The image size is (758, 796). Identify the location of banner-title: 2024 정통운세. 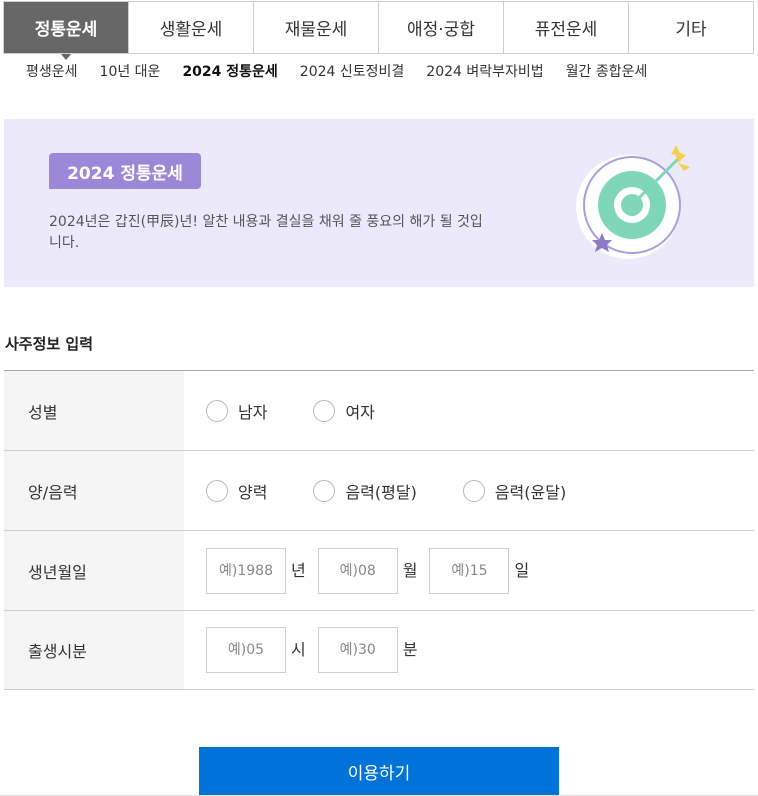
(125, 171).